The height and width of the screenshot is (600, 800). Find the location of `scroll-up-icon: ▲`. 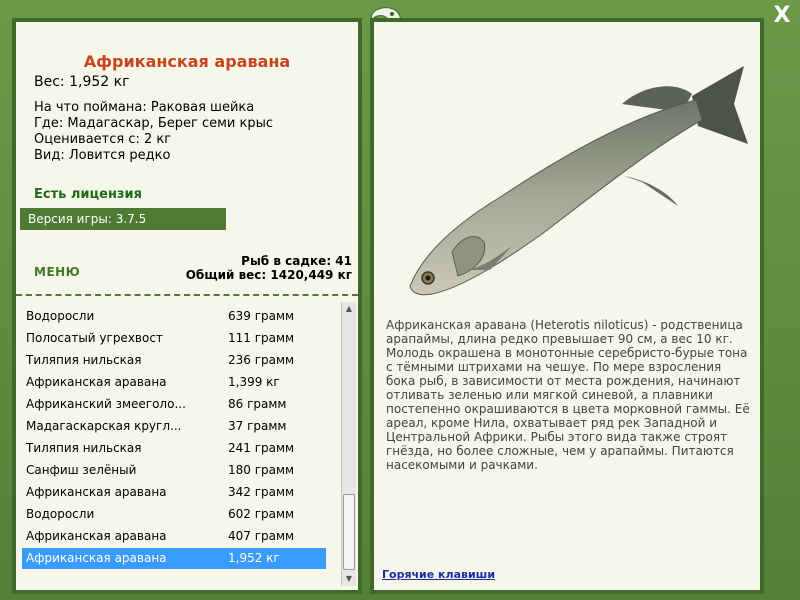

scroll-up-icon: ▲ is located at coordinates (349, 309).